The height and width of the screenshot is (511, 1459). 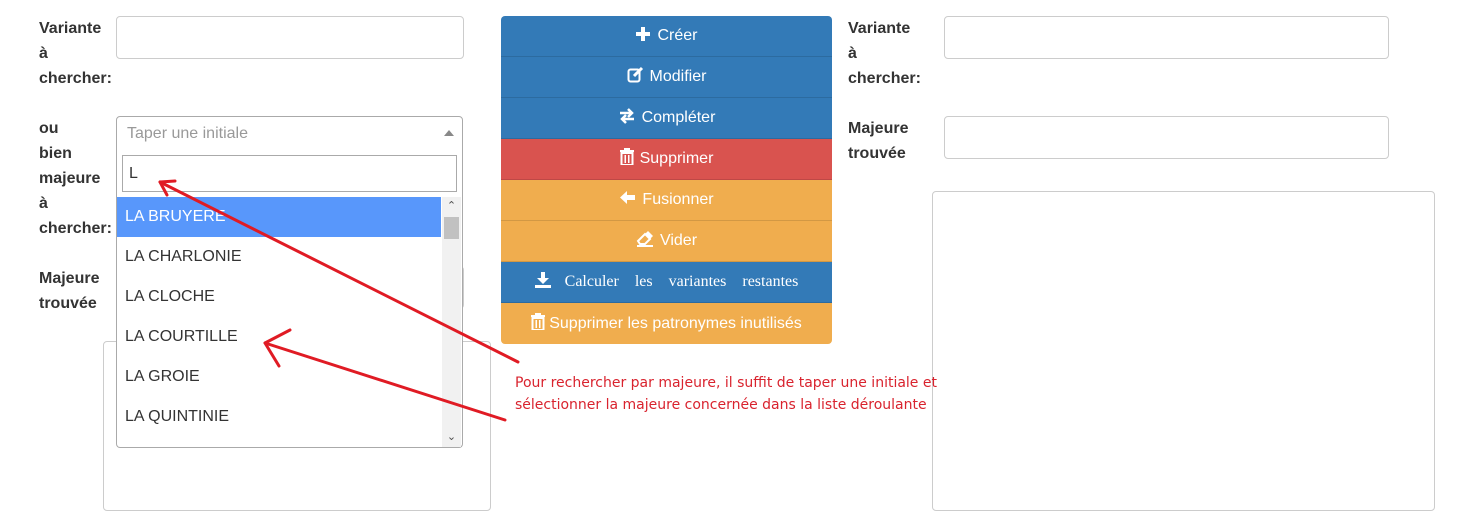 What do you see at coordinates (279, 377) in the screenshot?
I see `select-option: LA GROIE` at bounding box center [279, 377].